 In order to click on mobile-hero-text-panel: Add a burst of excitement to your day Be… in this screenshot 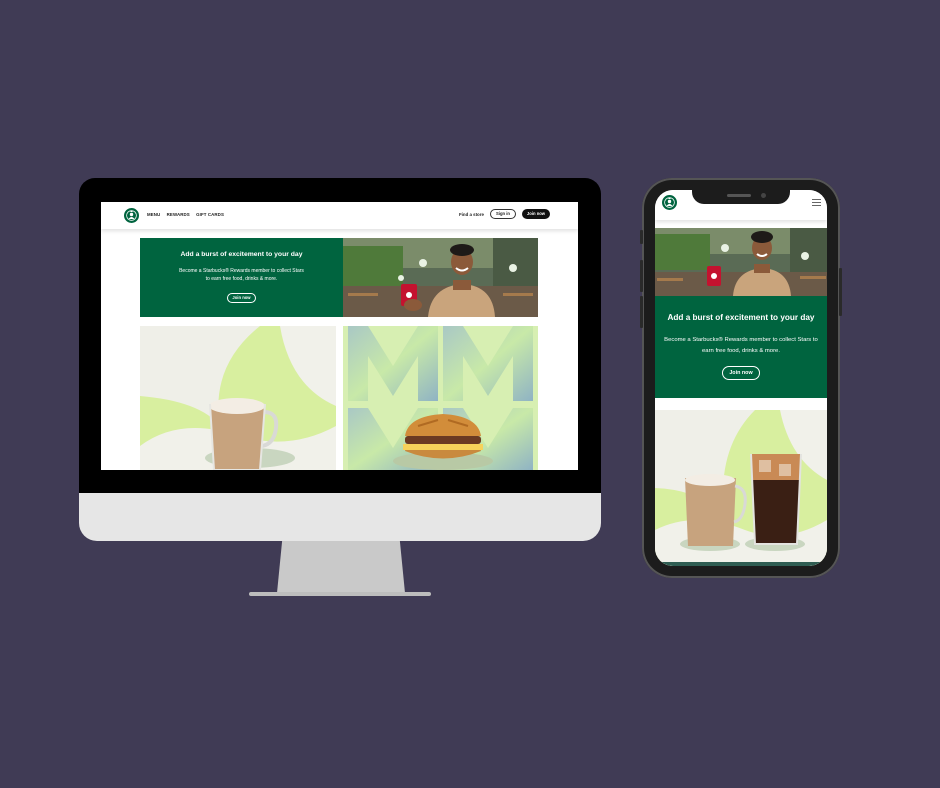, I will do `click(741, 347)`.